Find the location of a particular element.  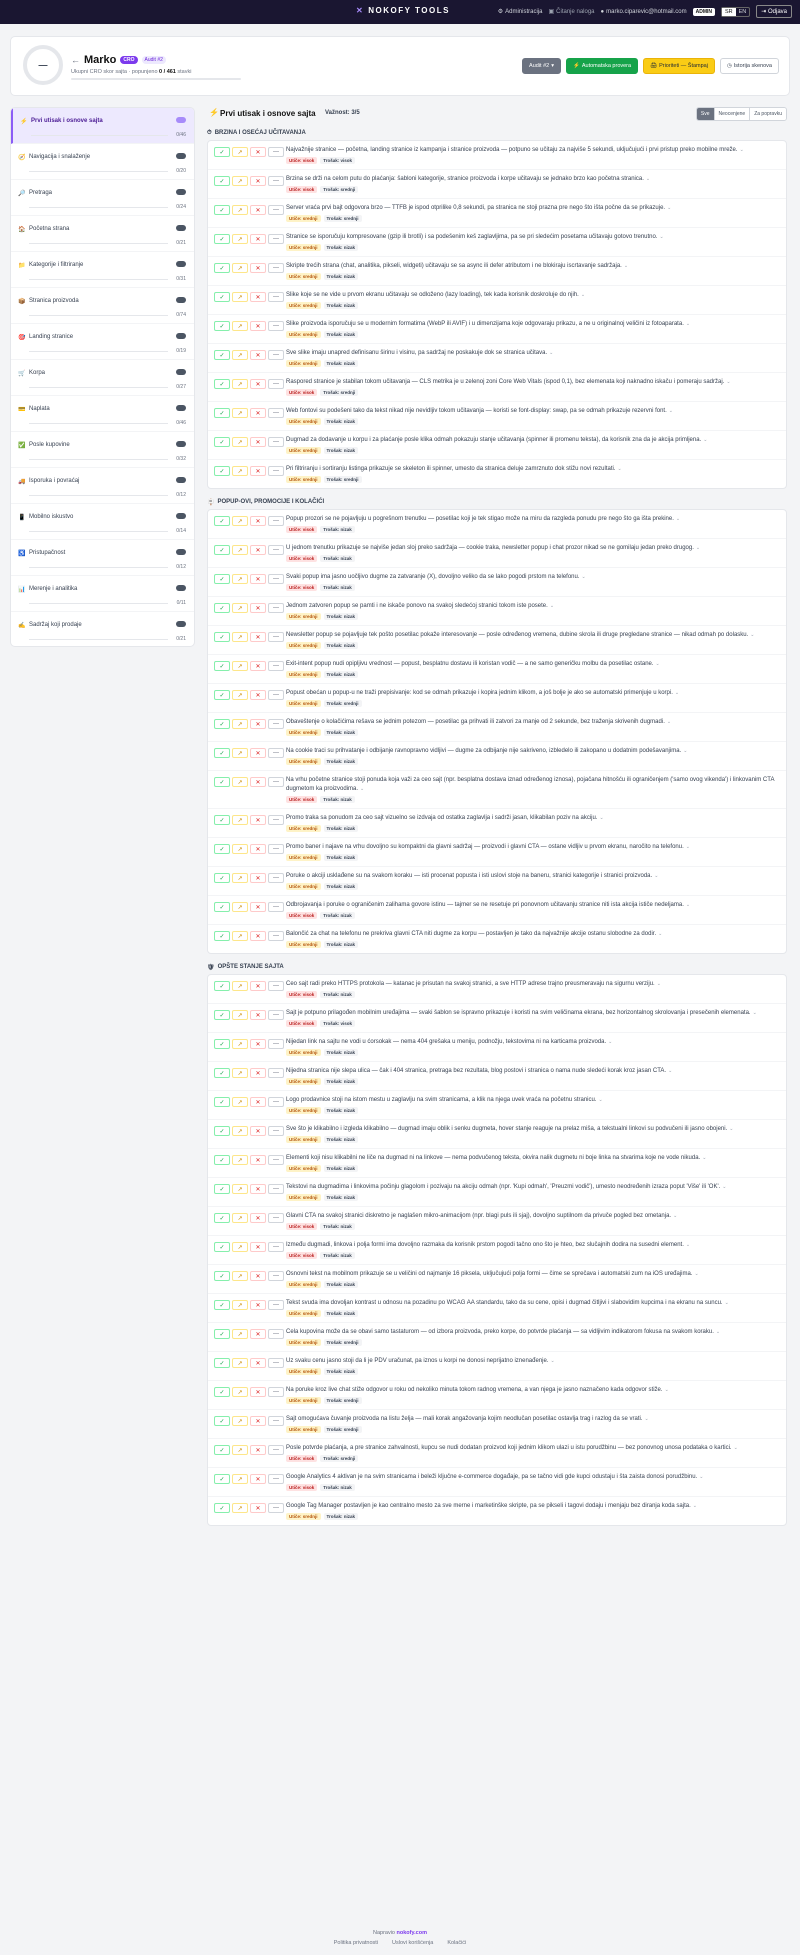

sidebar-item: 📱 Mobilno iskustvo 0/14 is located at coordinates (102, 522).